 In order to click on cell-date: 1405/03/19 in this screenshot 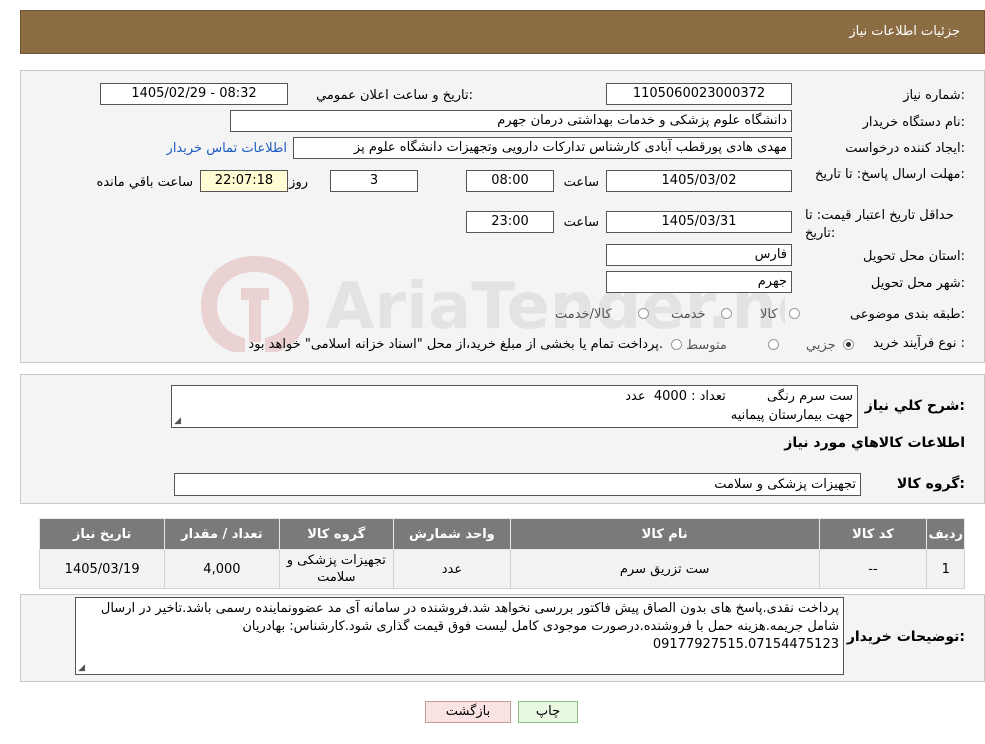, I will do `click(102, 569)`.